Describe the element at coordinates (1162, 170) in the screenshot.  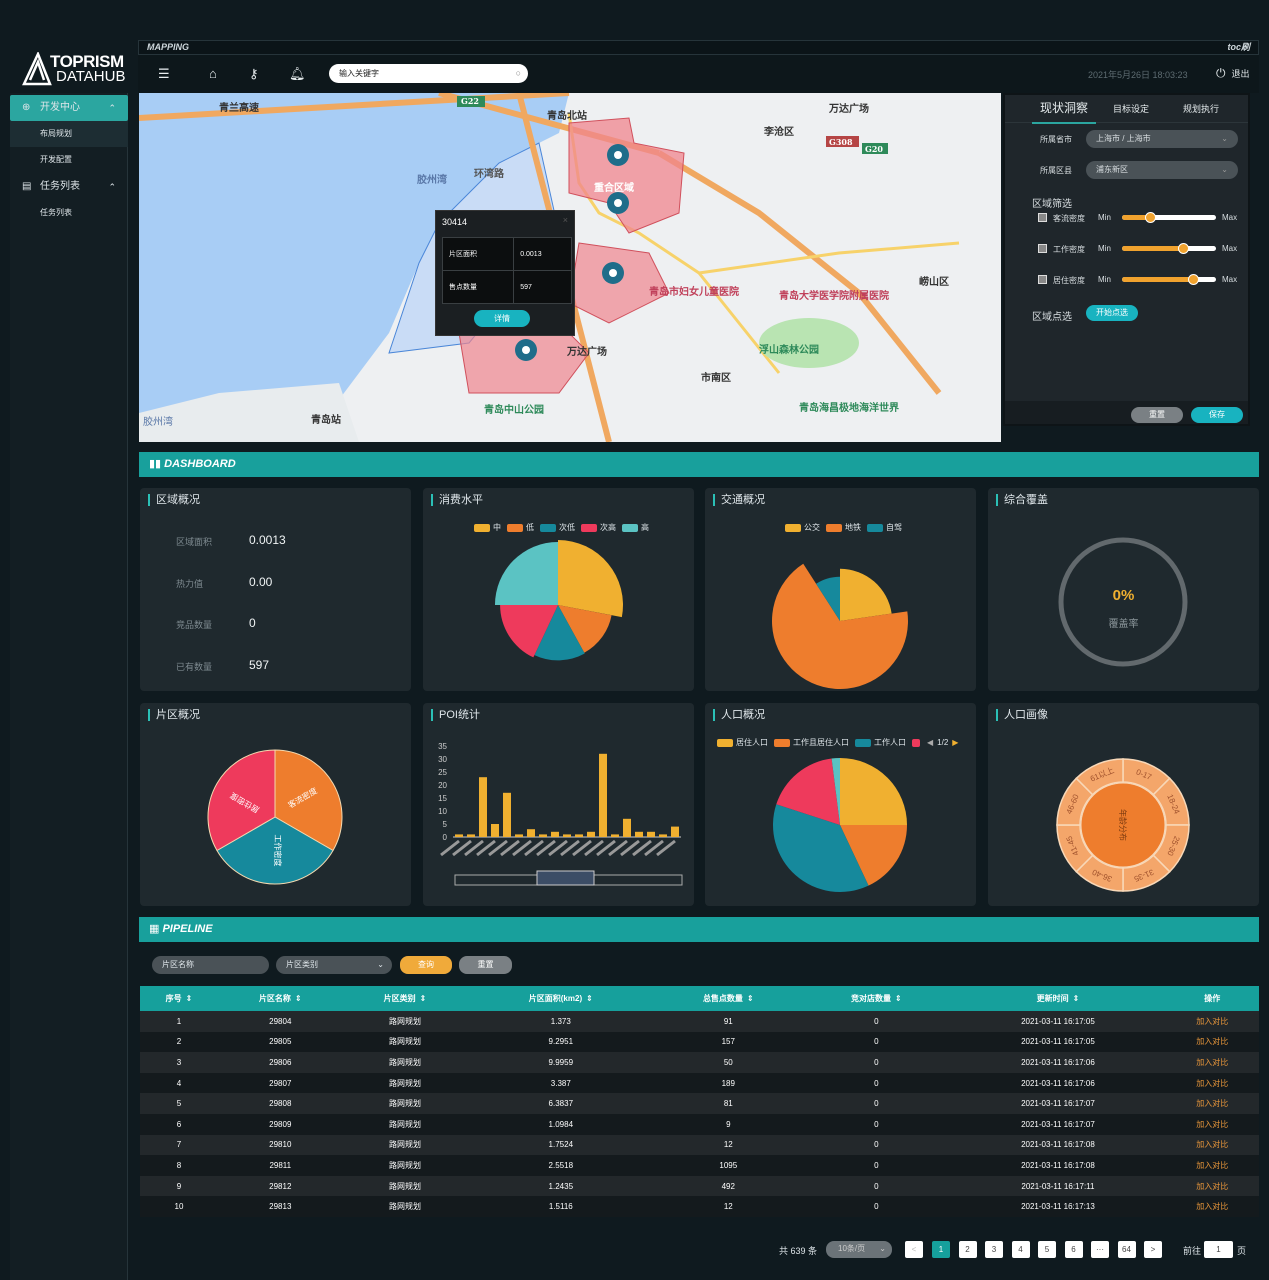
I see `district-select: 浦东新区 ⌄` at that location.